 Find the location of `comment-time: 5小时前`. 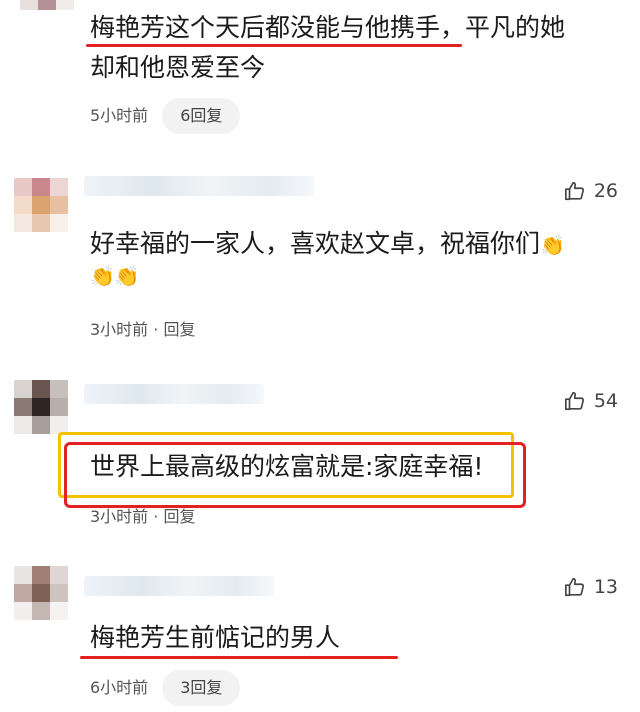

comment-time: 5小时前 is located at coordinates (119, 115).